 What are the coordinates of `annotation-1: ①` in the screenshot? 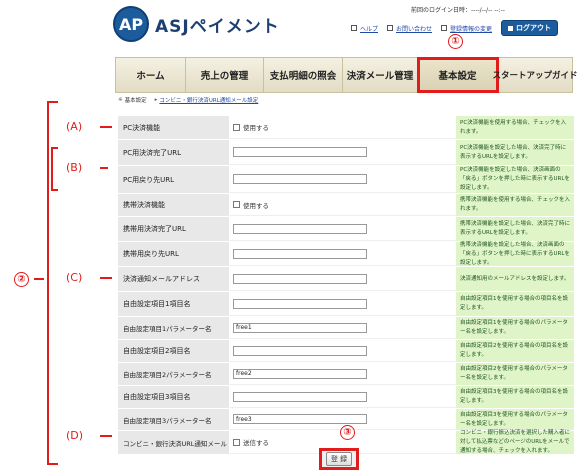 It's located at (455, 41).